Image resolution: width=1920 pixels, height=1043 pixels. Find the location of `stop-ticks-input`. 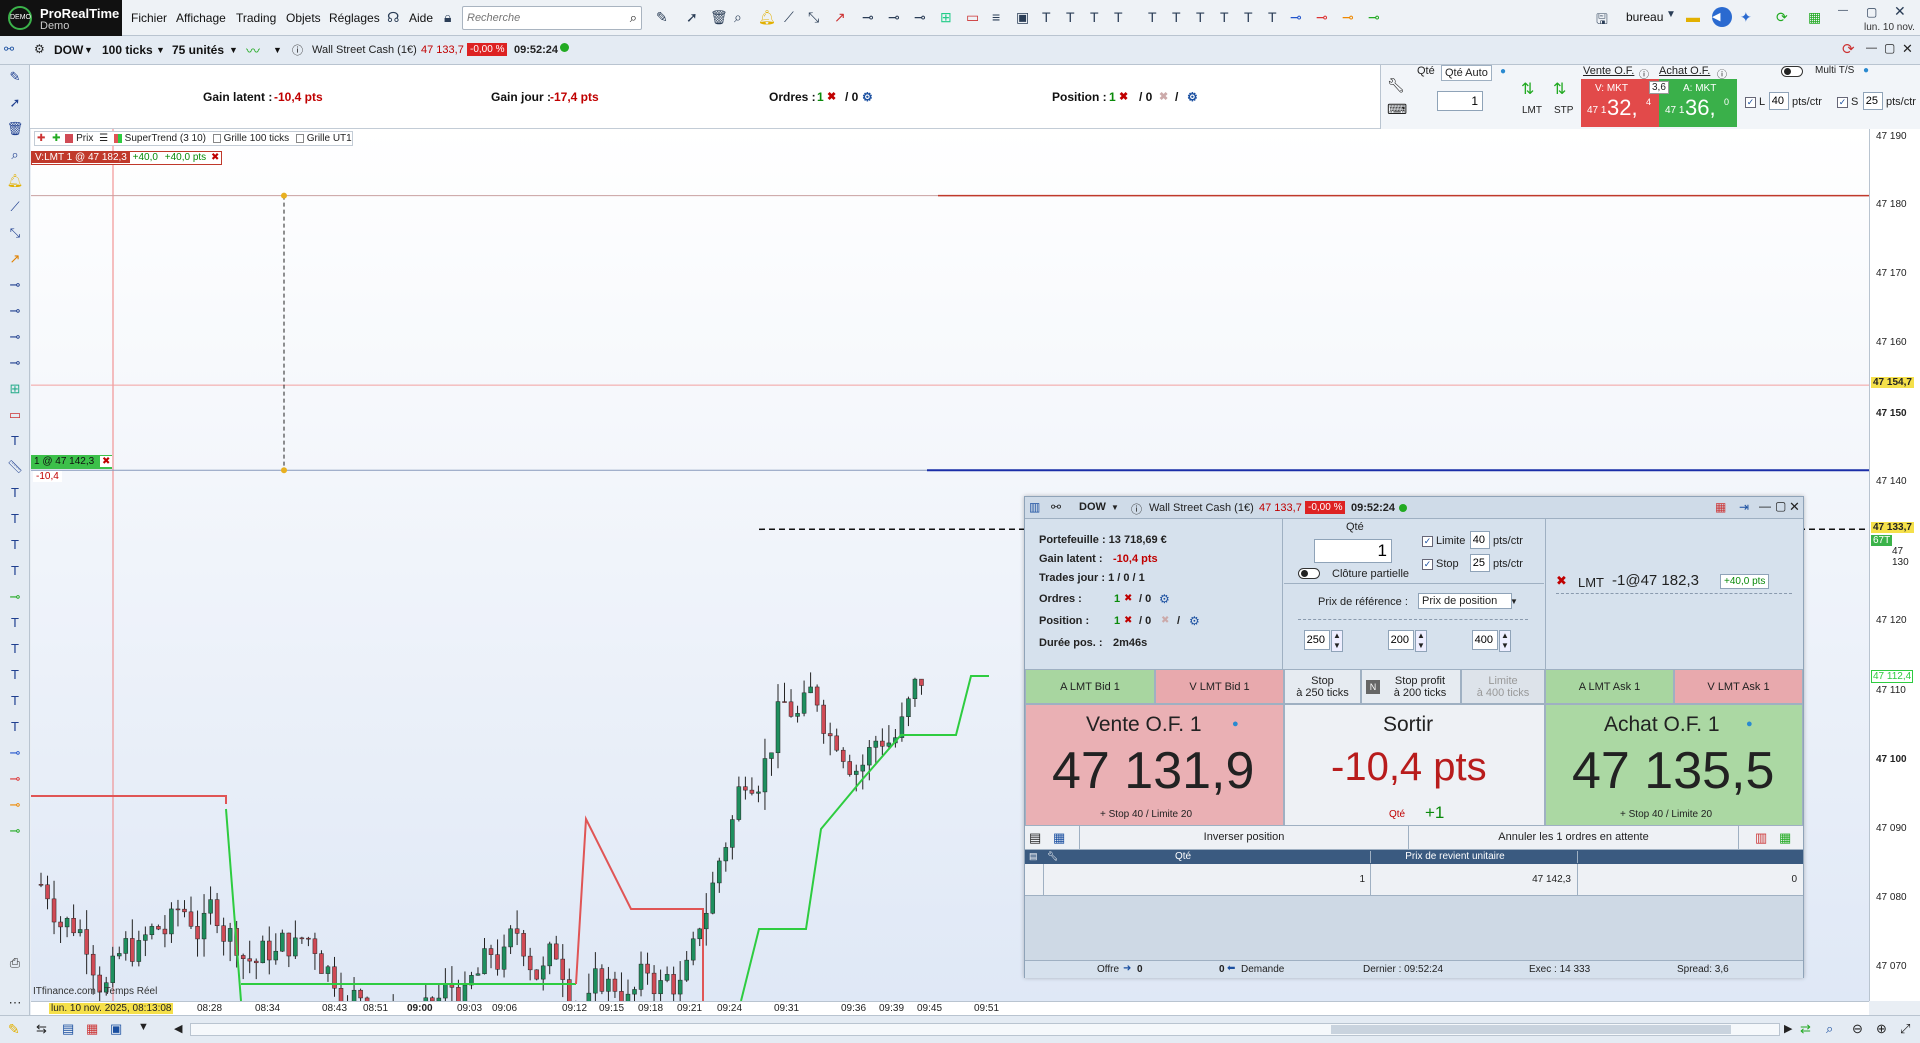

stop-ticks-input is located at coordinates (1317, 640).